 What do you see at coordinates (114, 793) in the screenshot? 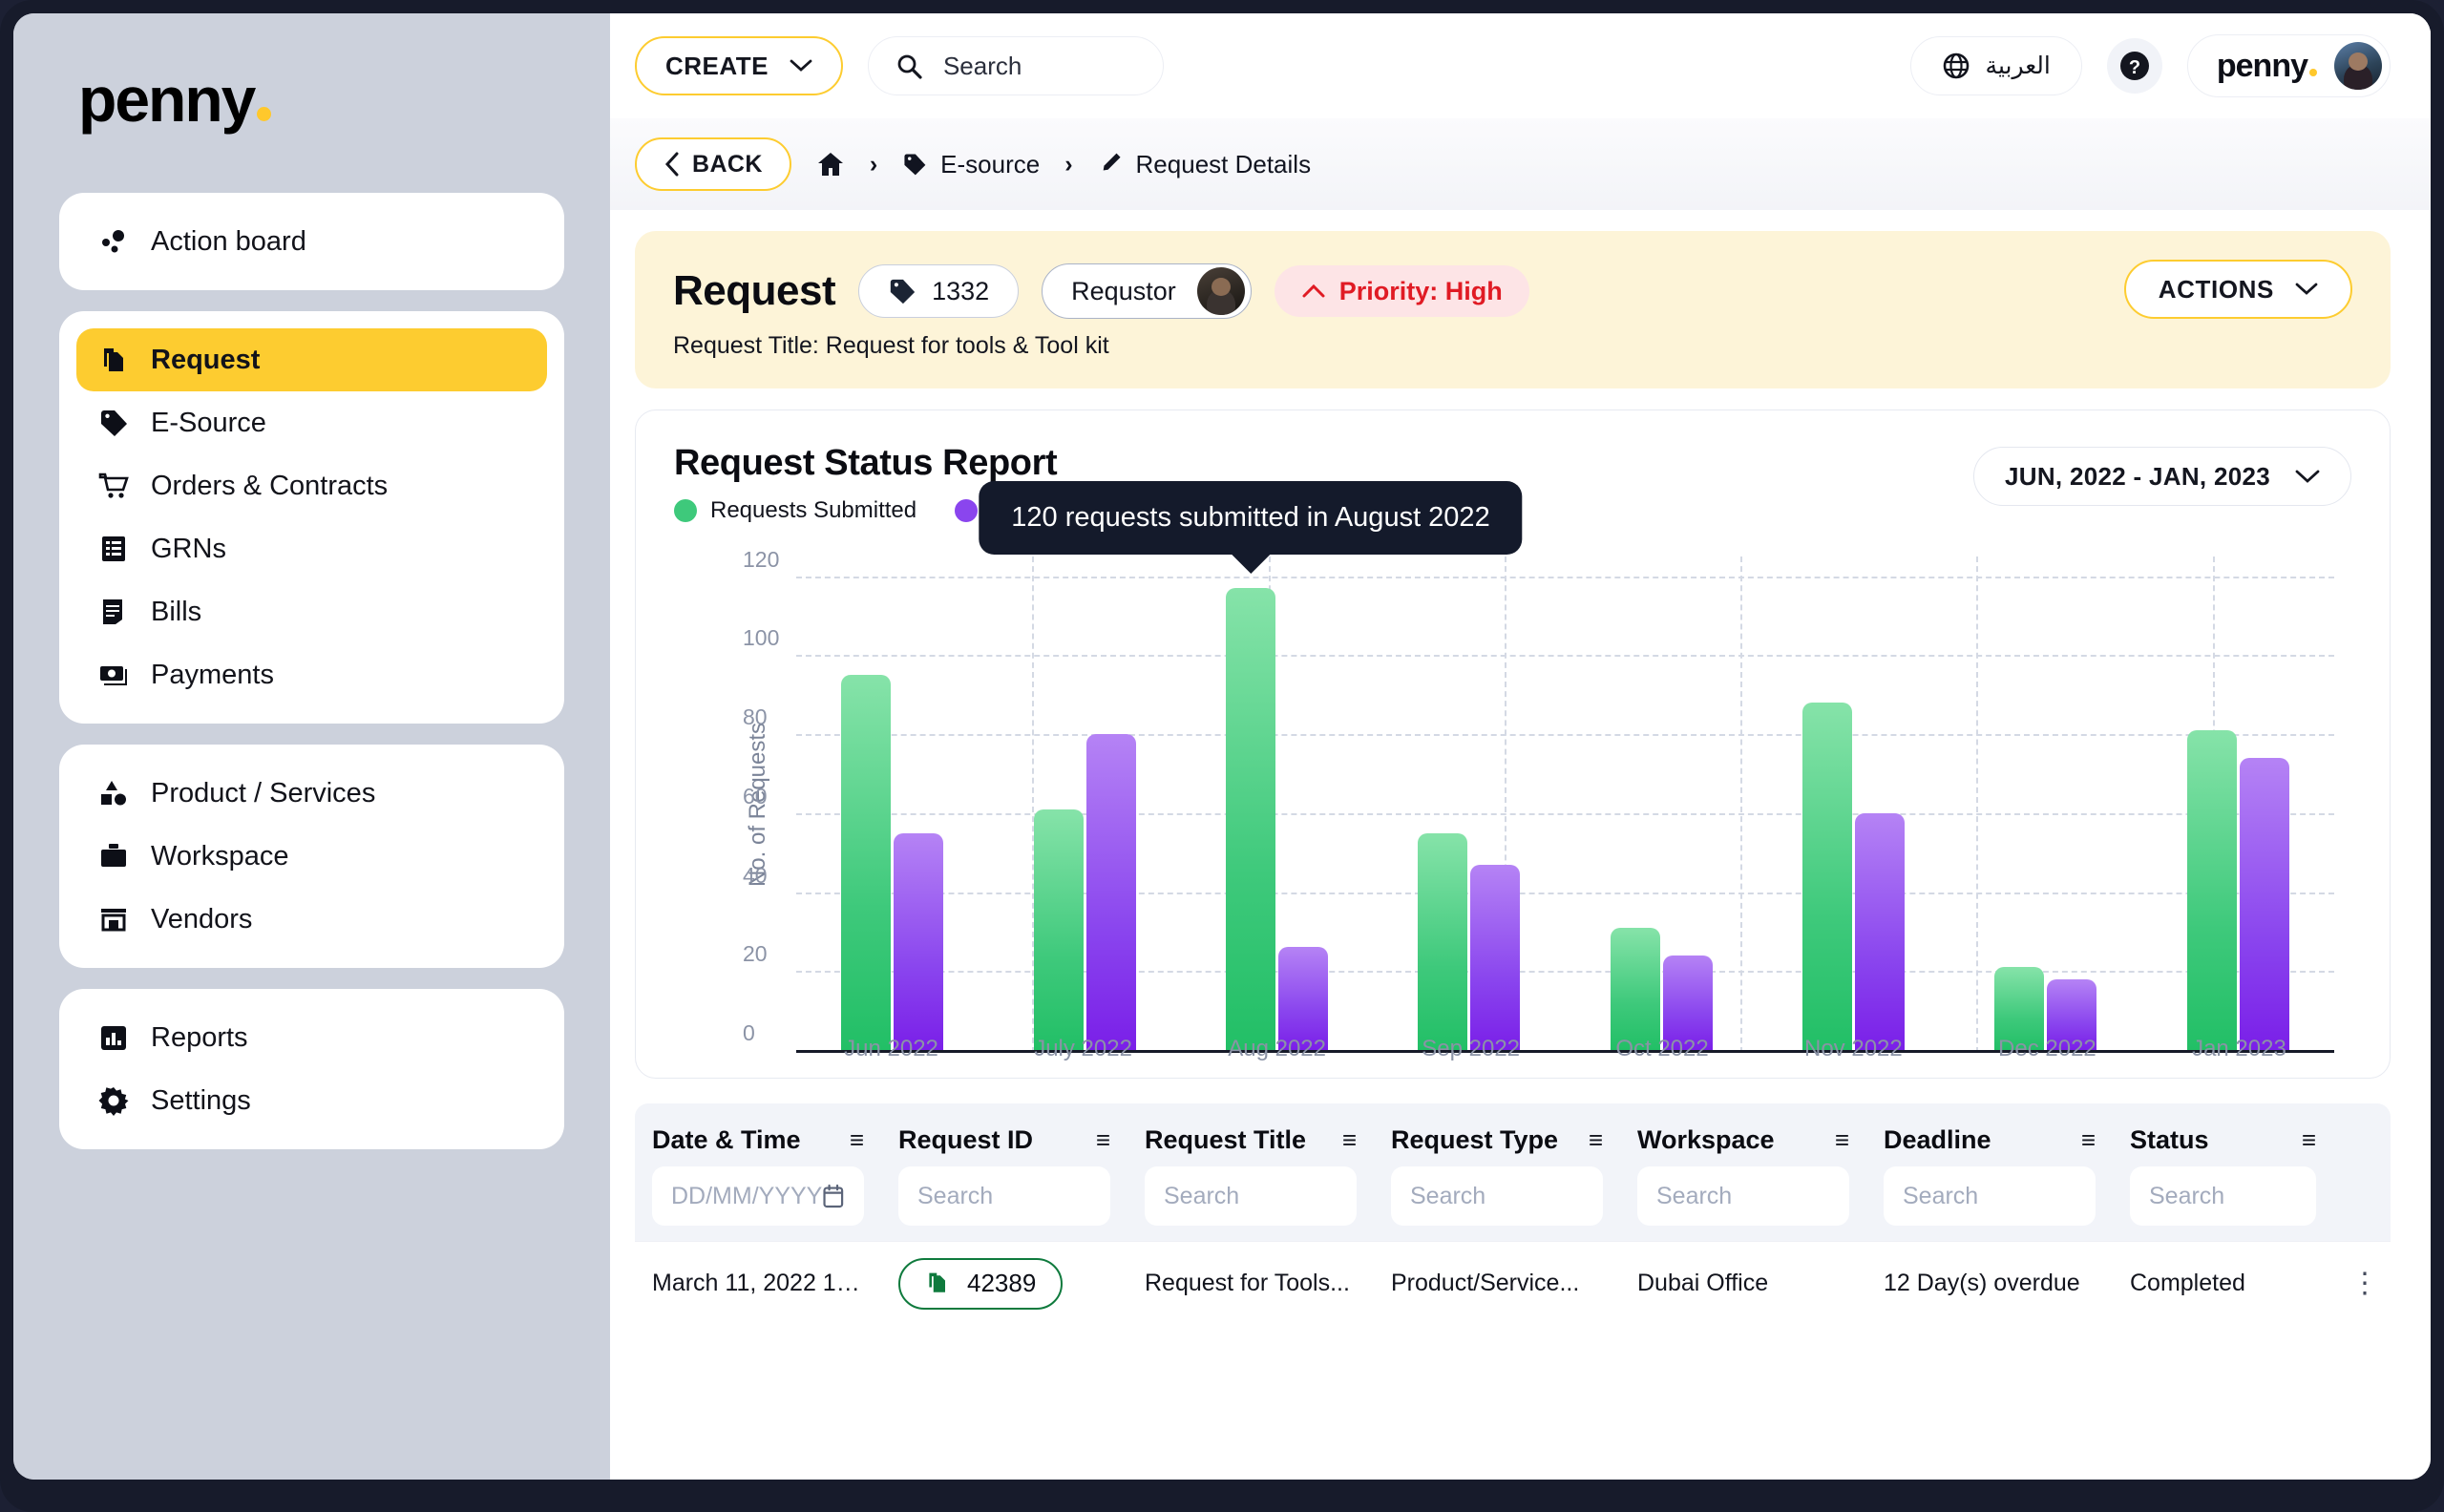
I see `shapes-icon` at bounding box center [114, 793].